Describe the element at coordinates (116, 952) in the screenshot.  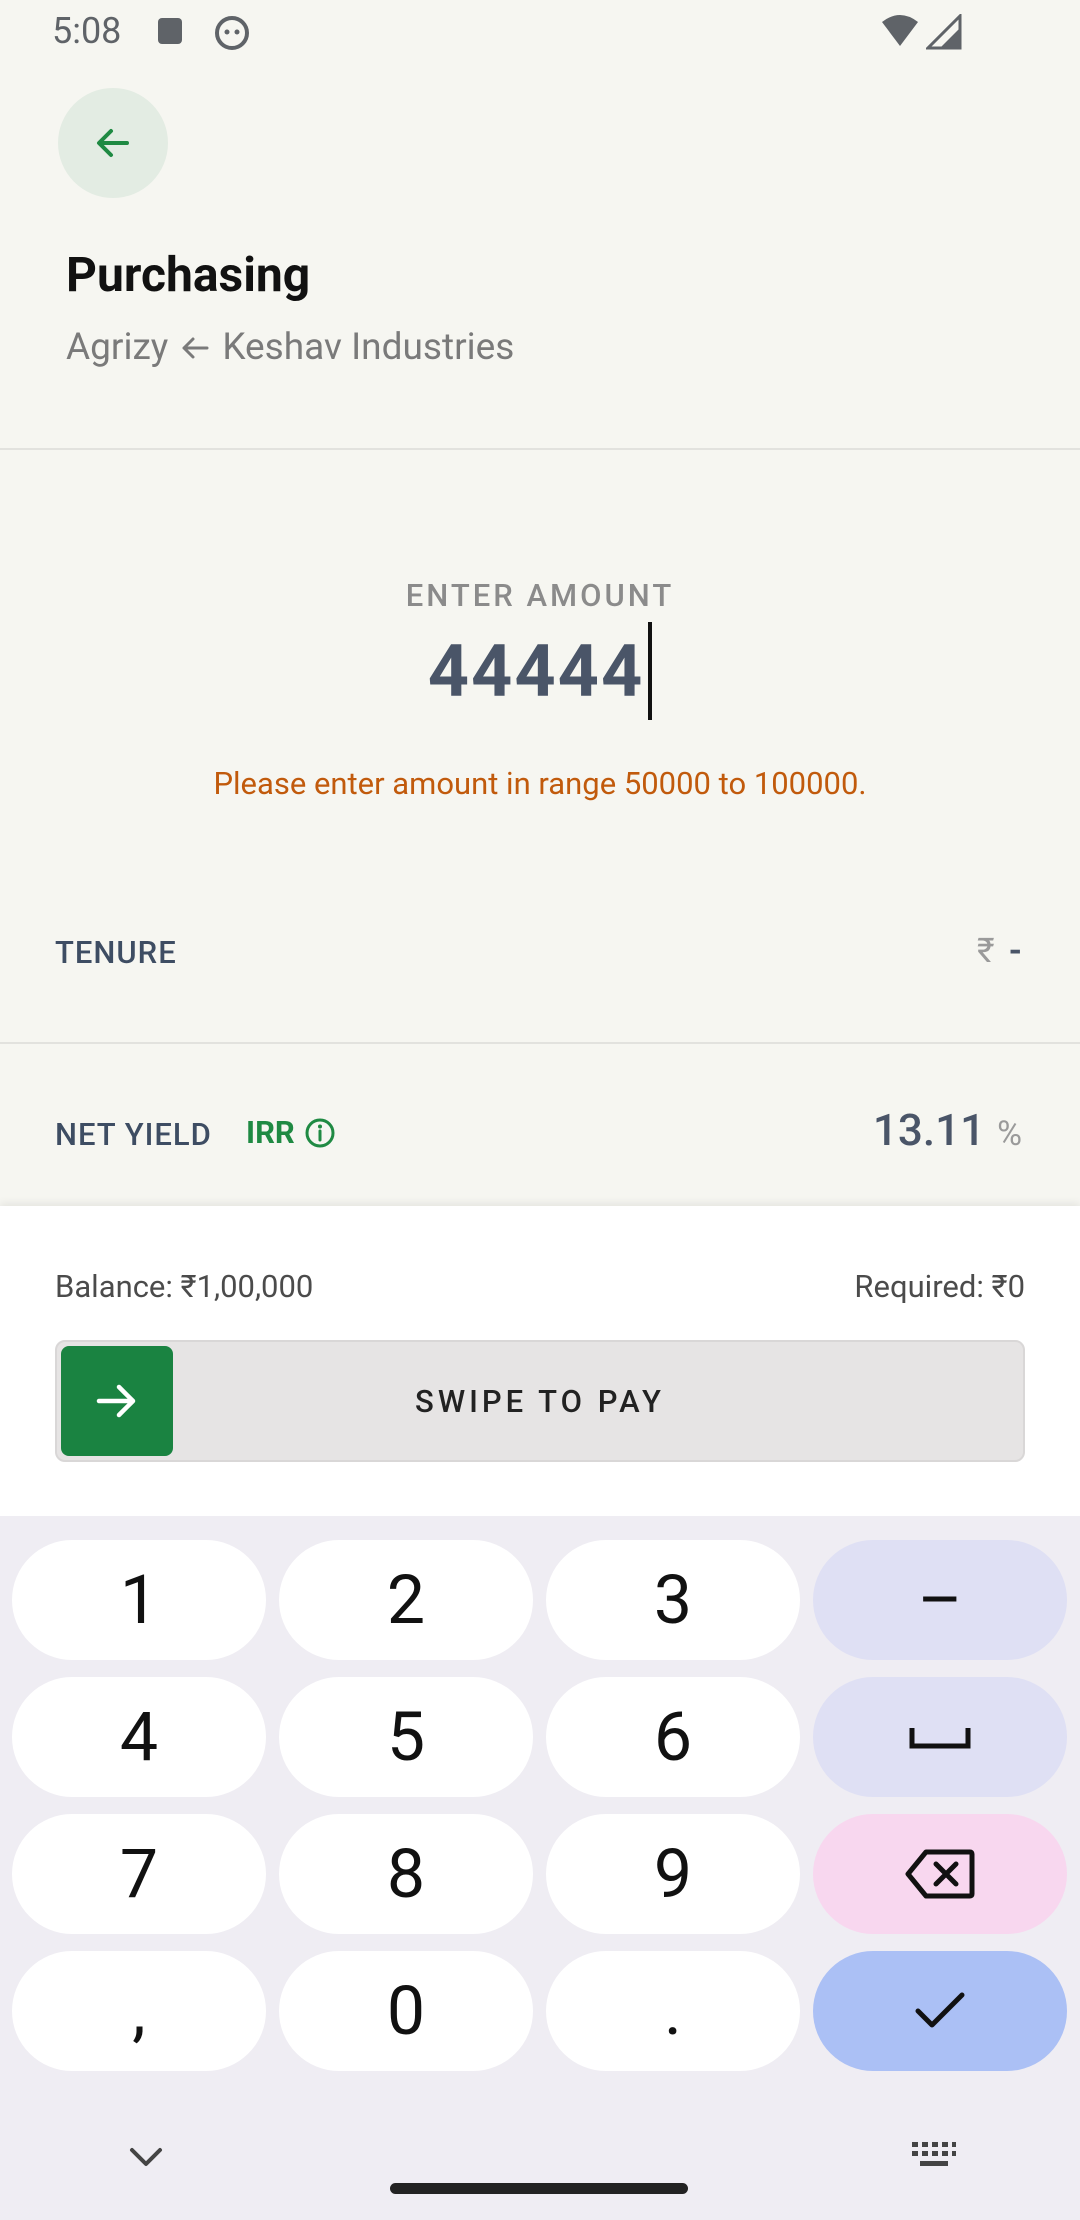
I see `tenure-label: TENURE` at that location.